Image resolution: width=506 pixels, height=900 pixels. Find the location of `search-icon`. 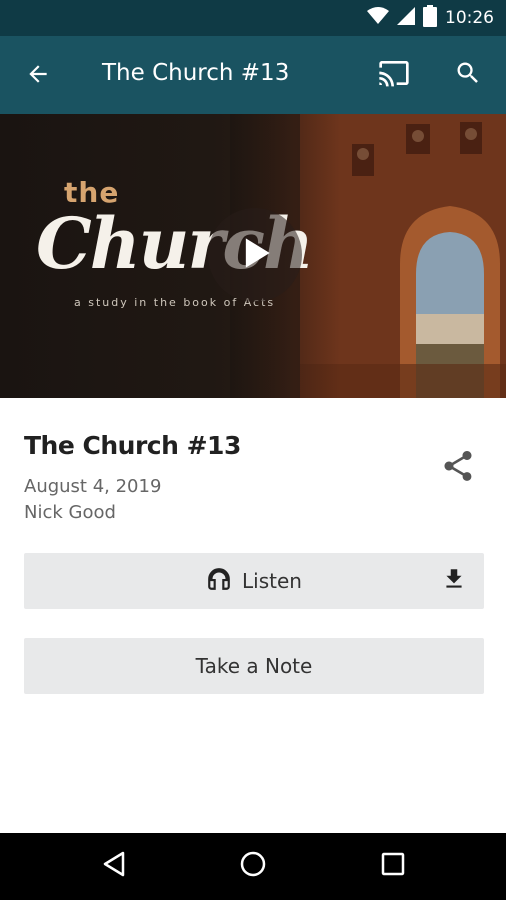

search-icon is located at coordinates (468, 75).